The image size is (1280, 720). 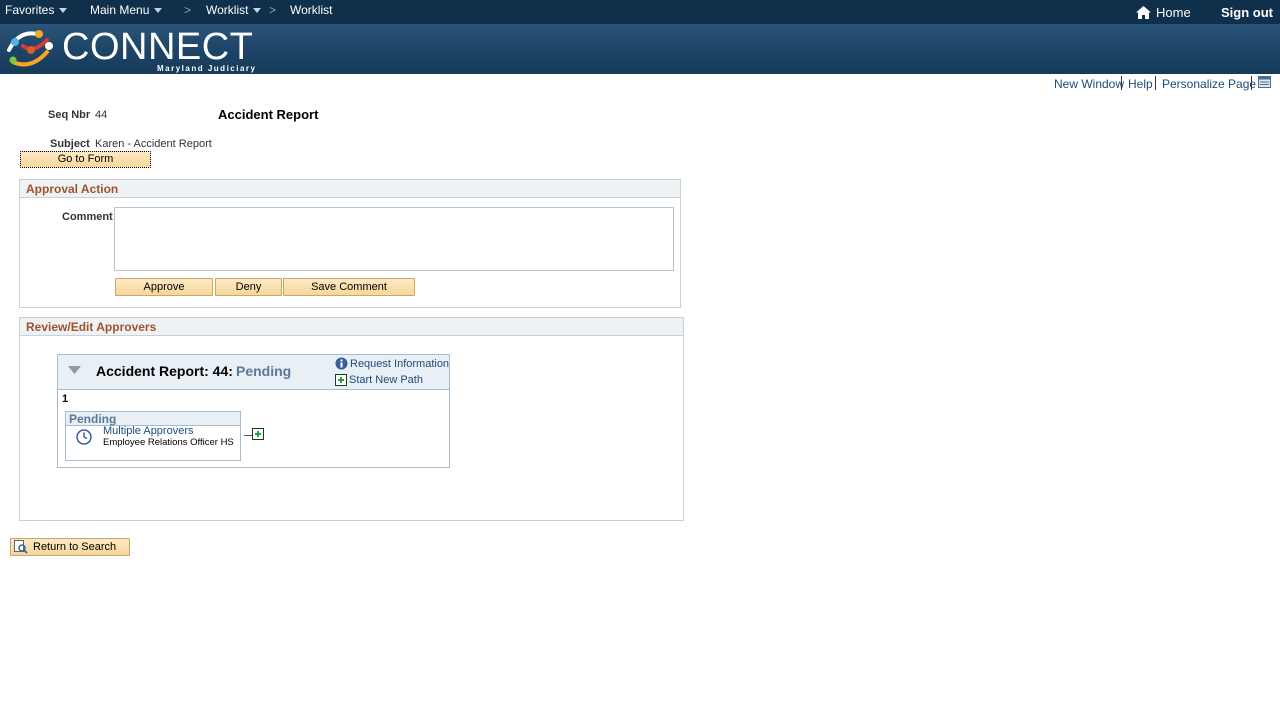 I want to click on collapse-triangle-icon, so click(x=74, y=370).